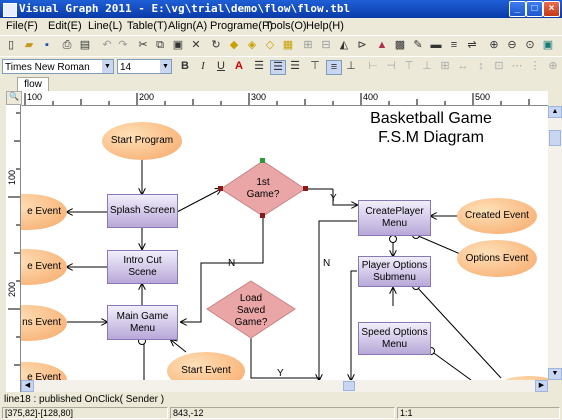 This screenshot has height=420, width=562. What do you see at coordinates (393, 239) in the screenshot?
I see `connection-point` at bounding box center [393, 239].